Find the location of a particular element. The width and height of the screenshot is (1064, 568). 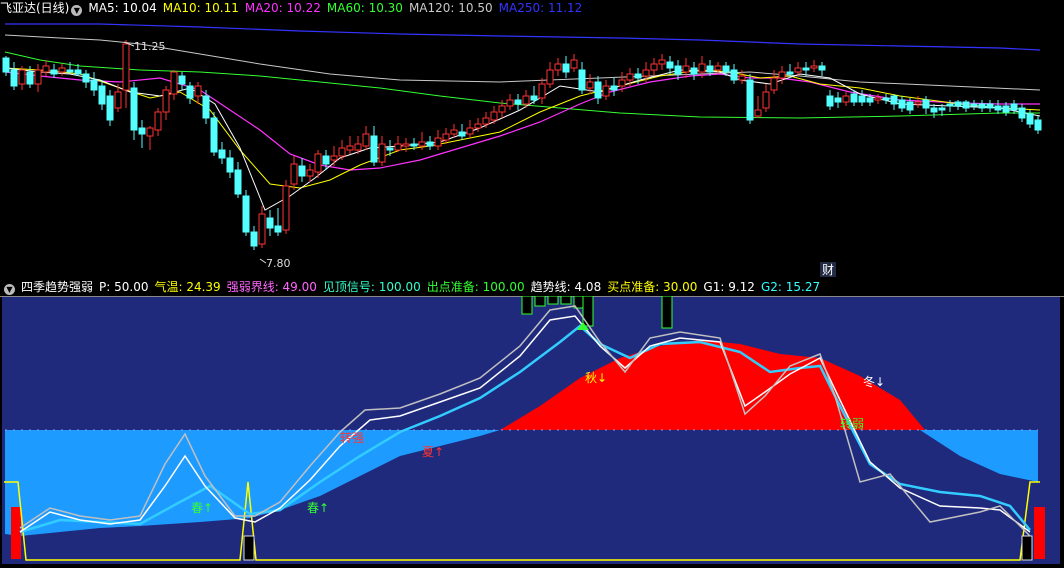

summer-label: 夏↑ is located at coordinates (433, 452).